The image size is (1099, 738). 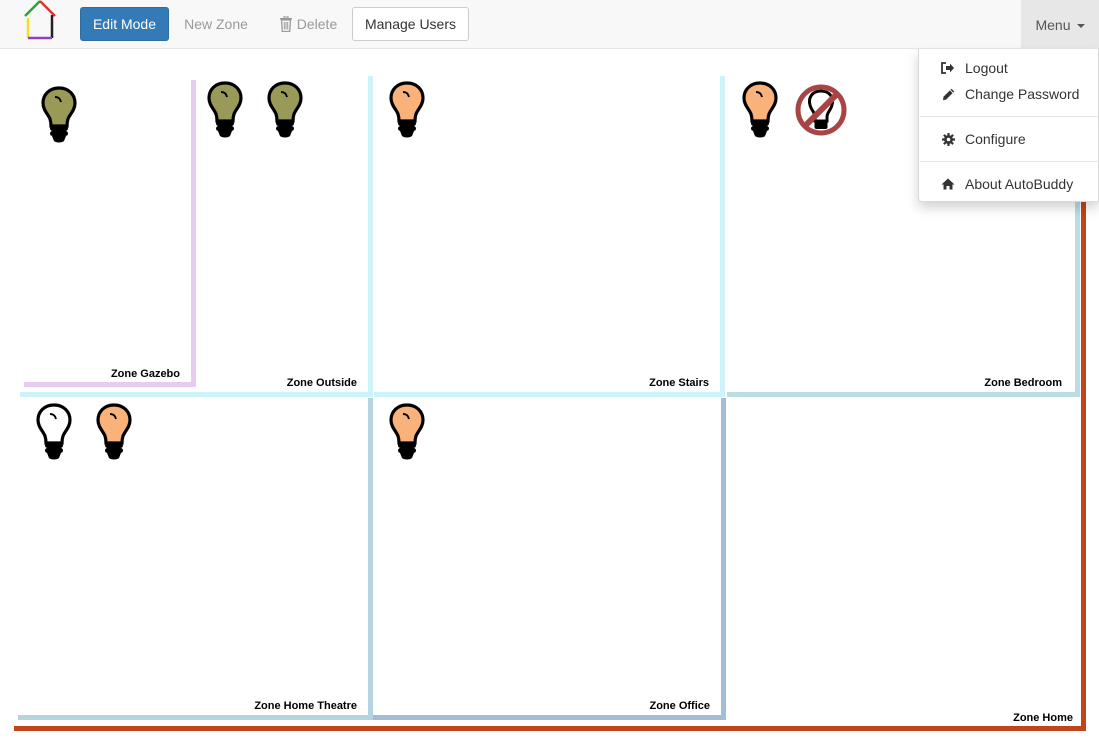 I want to click on logout-icon, so click(x=948, y=68).